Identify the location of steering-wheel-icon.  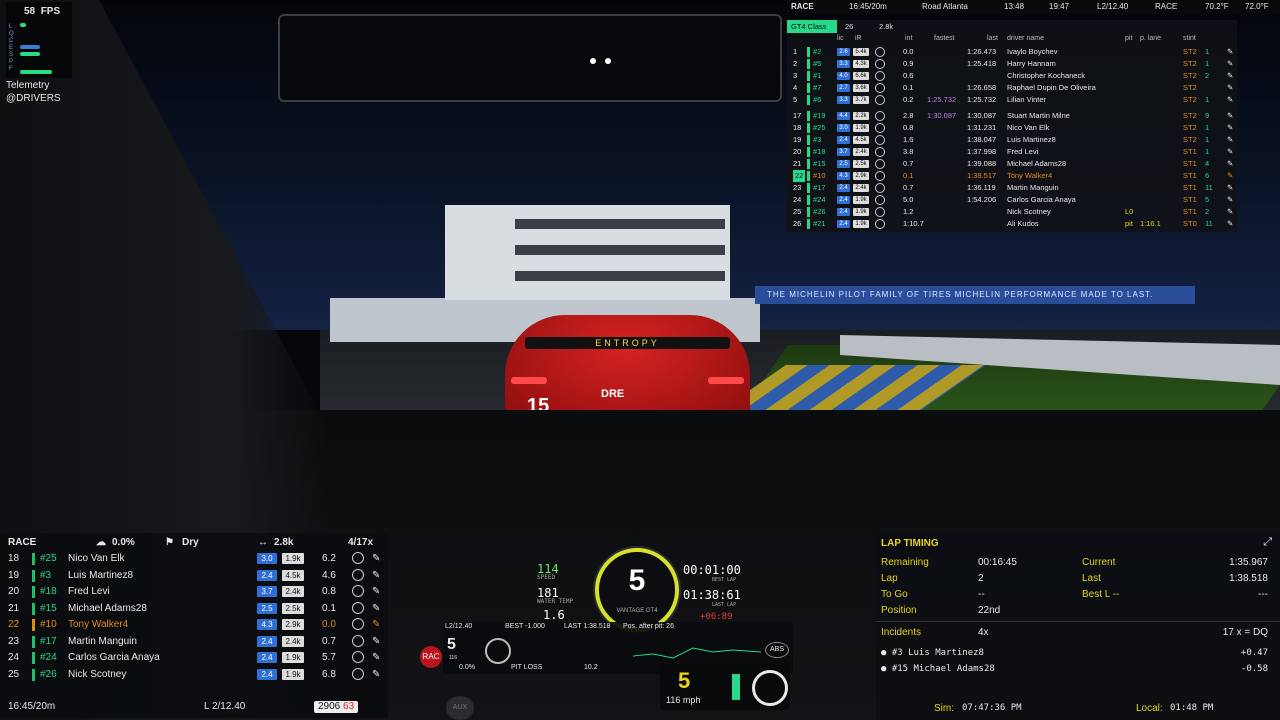
(770, 688).